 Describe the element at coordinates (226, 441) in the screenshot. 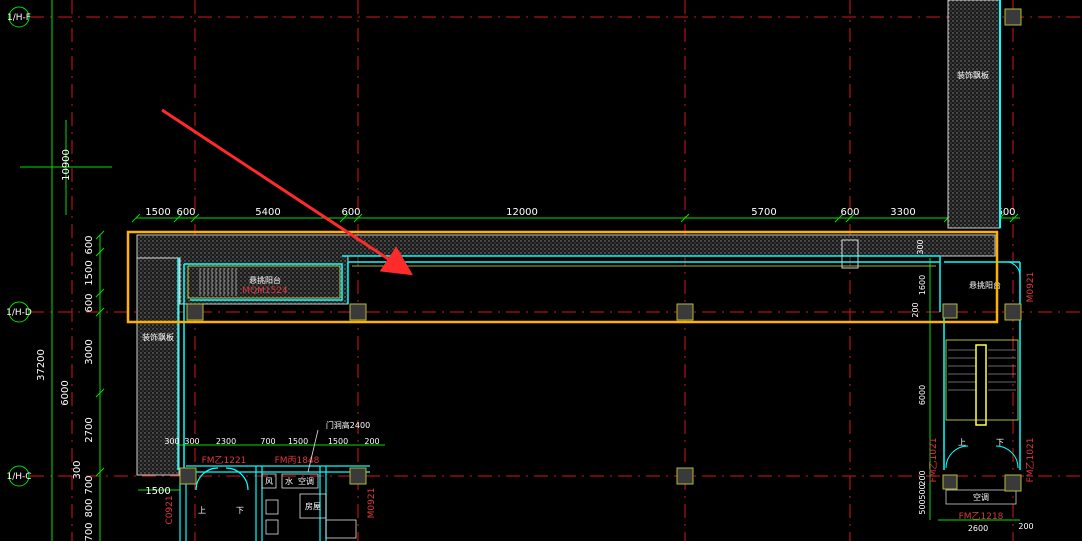

I see `dim-label: 2300` at that location.